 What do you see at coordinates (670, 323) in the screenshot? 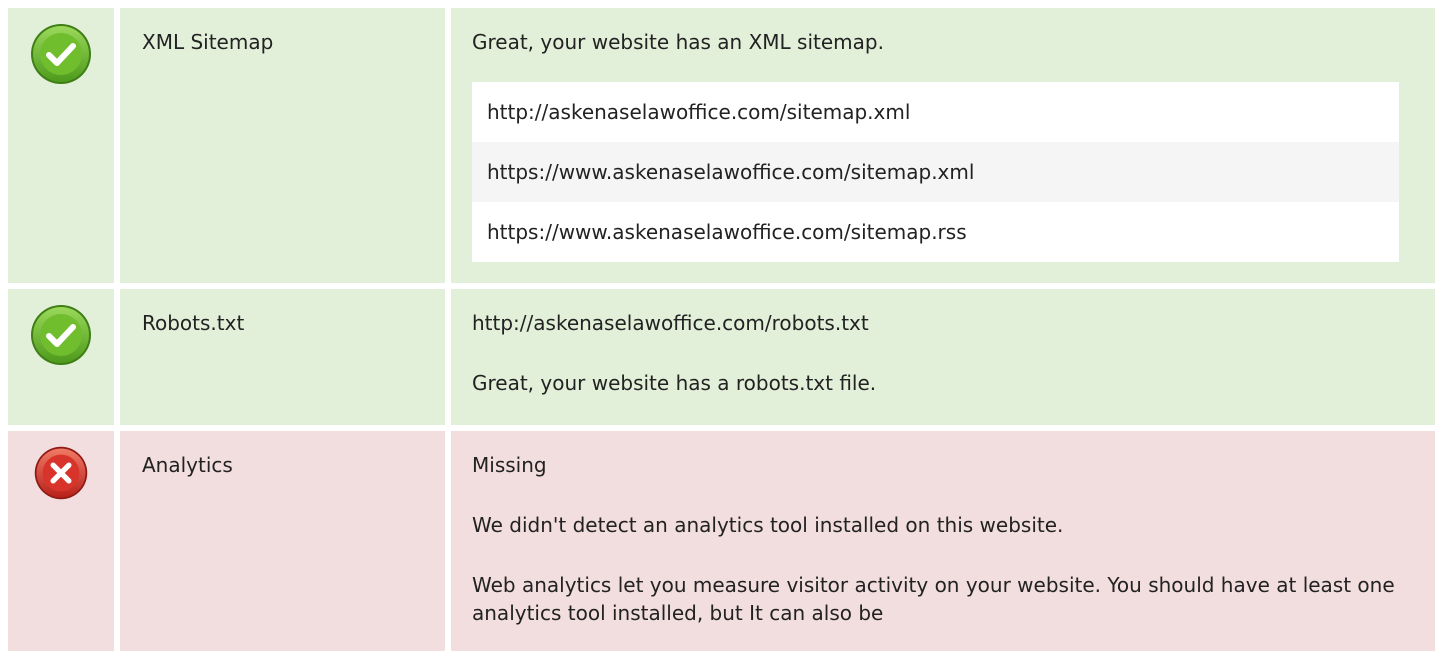
I see `robots-url: http://askenaselawoffice.com/robots.txt` at bounding box center [670, 323].